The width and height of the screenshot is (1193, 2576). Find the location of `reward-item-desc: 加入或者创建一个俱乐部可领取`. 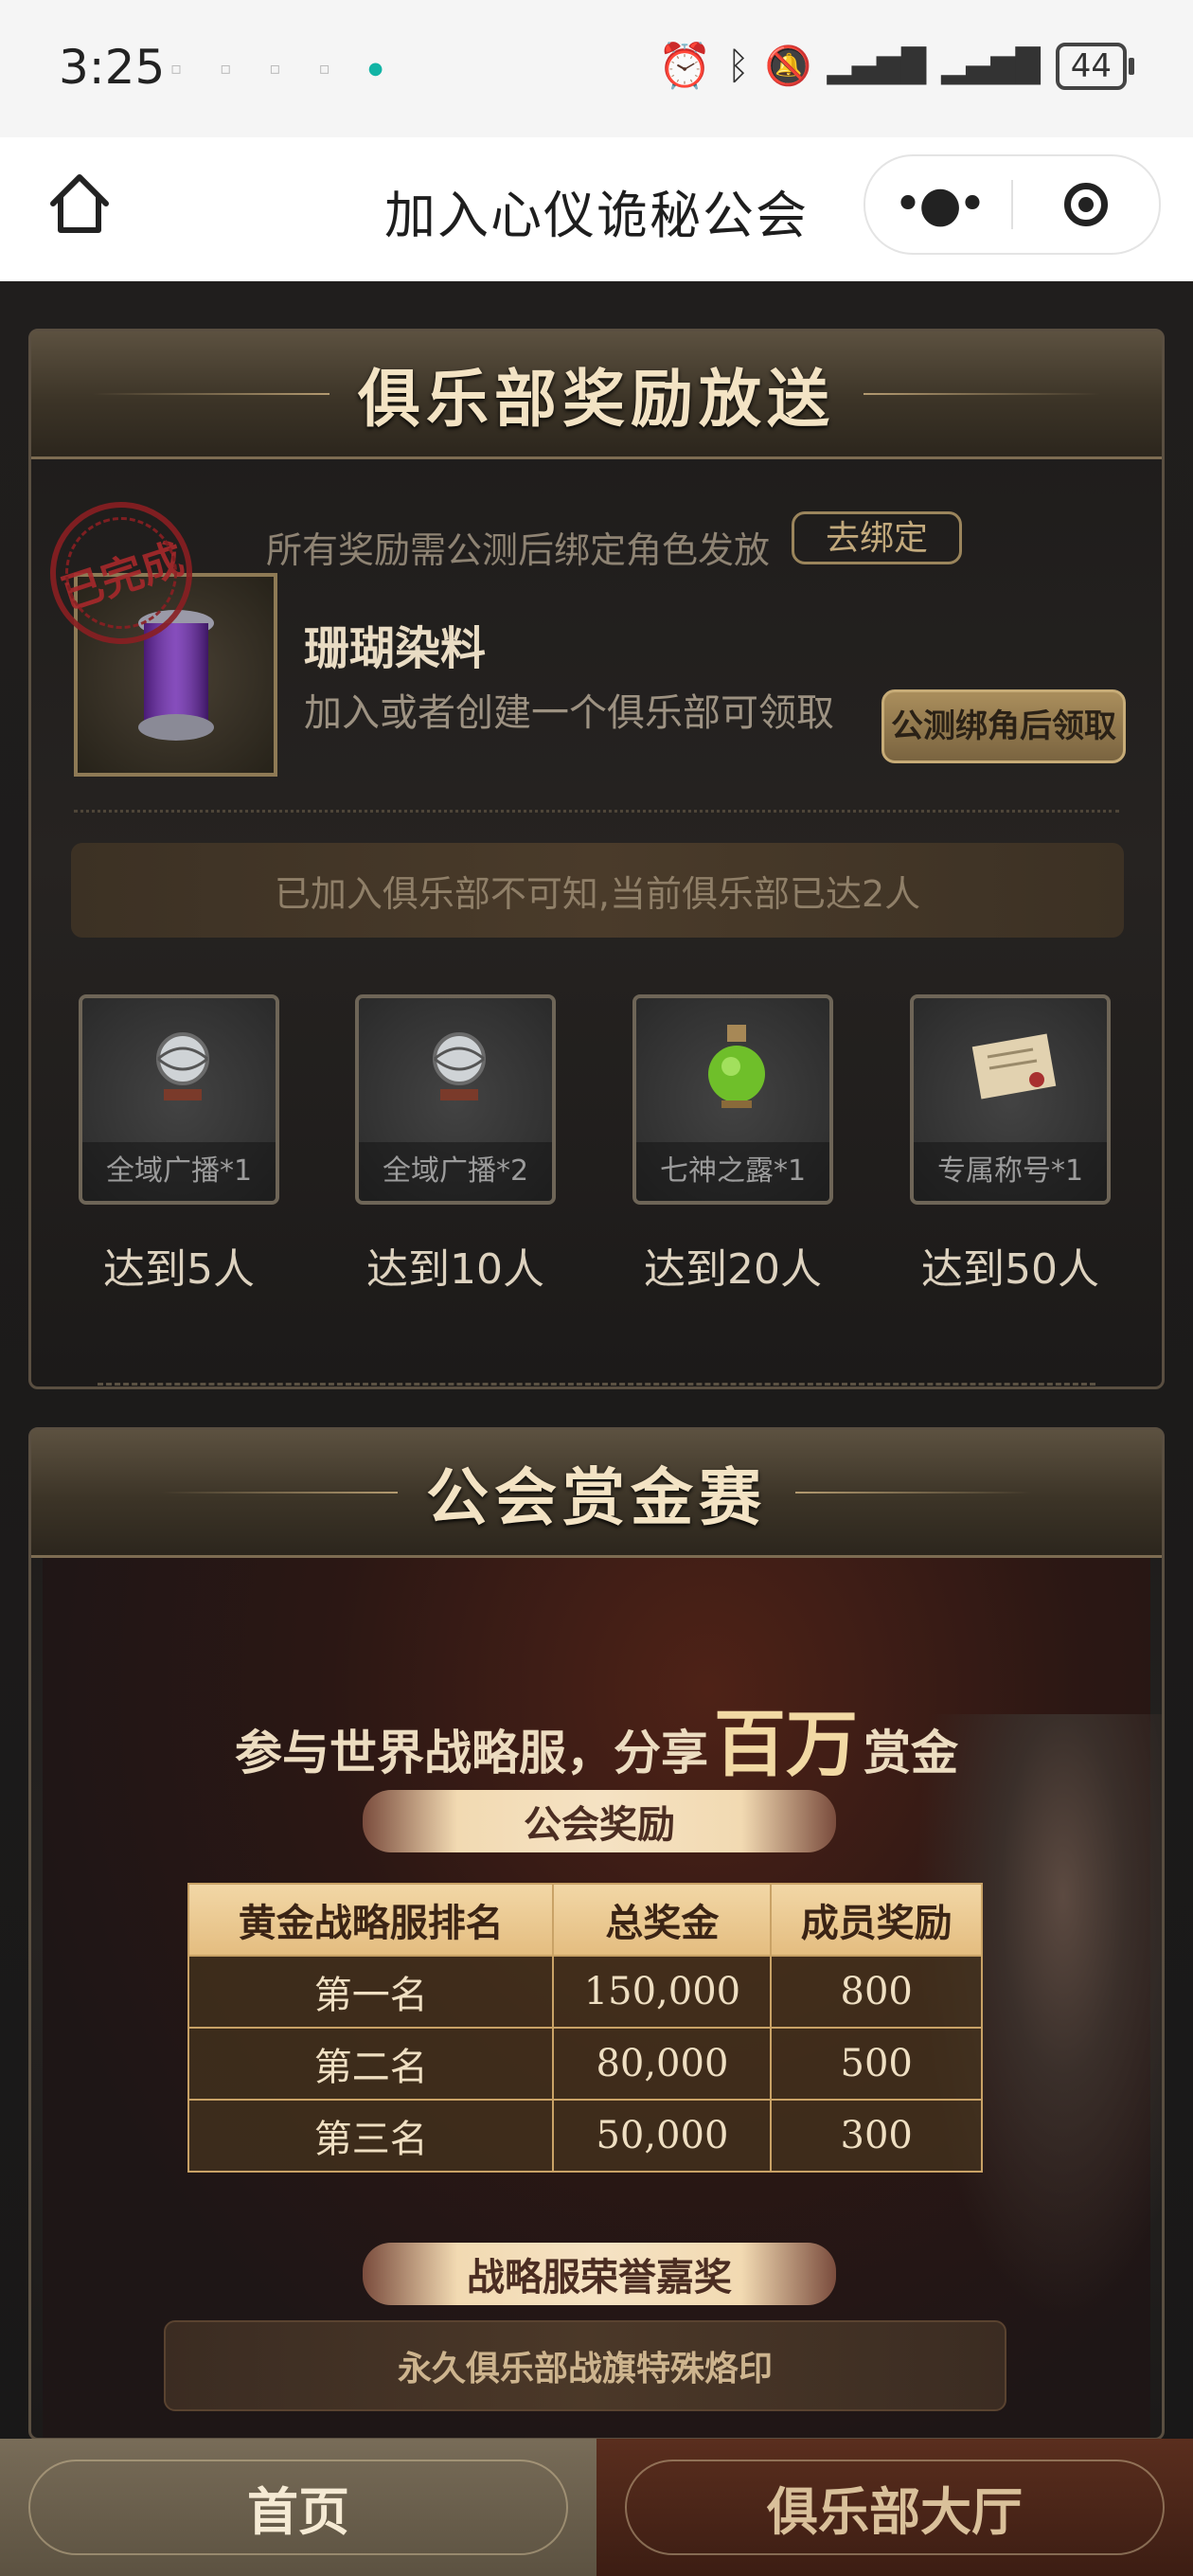

reward-item-desc: 加入或者创建一个俱乐部可领取 is located at coordinates (569, 713).